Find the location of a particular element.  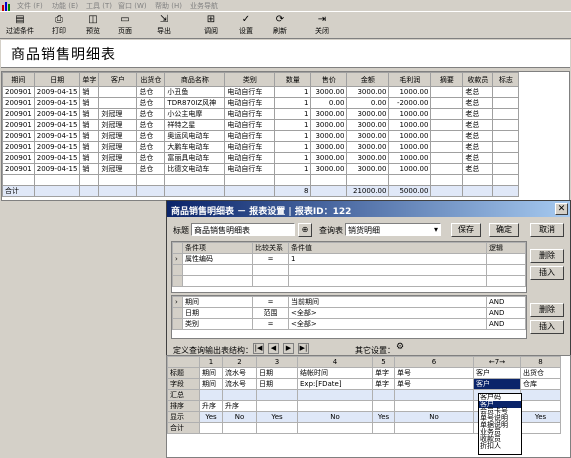

next-column-icon: ▶ is located at coordinates (288, 348).